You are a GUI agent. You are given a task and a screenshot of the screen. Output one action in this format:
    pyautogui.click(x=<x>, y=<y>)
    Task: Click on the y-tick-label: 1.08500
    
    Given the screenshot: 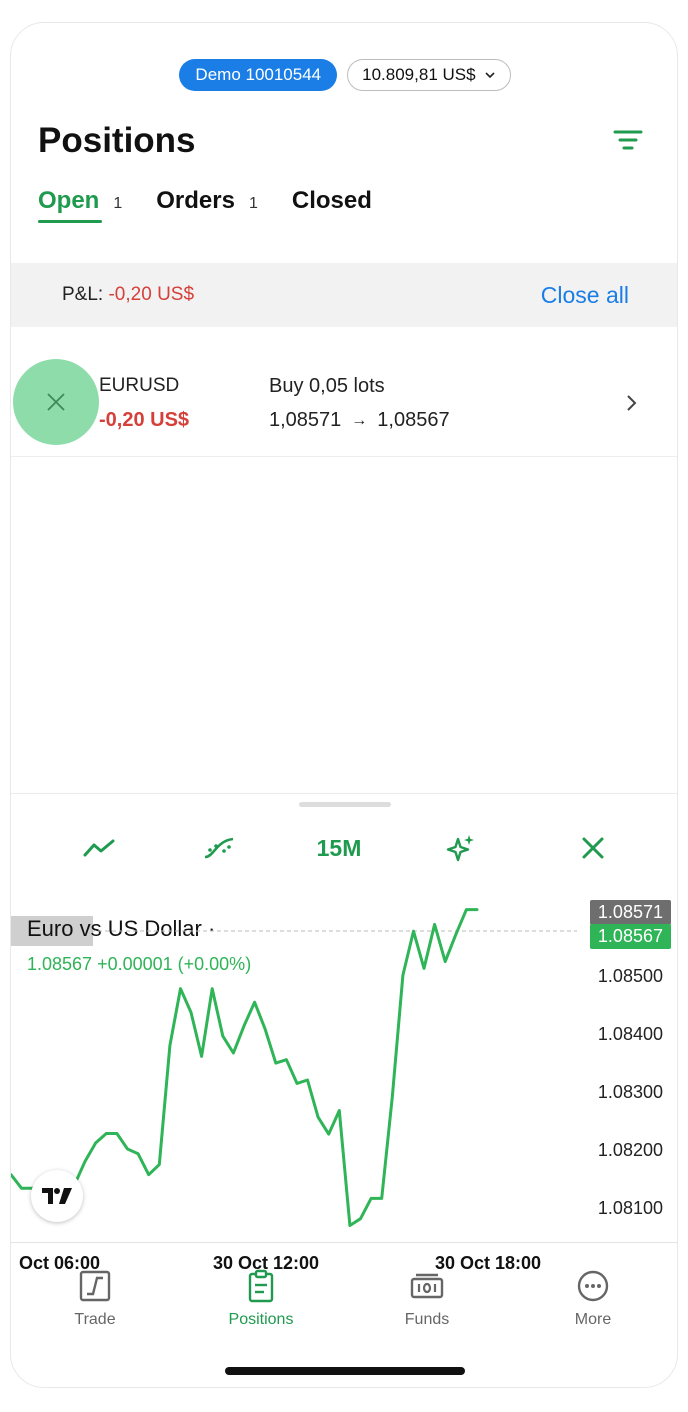 What is the action you would take?
    pyautogui.click(x=630, y=976)
    